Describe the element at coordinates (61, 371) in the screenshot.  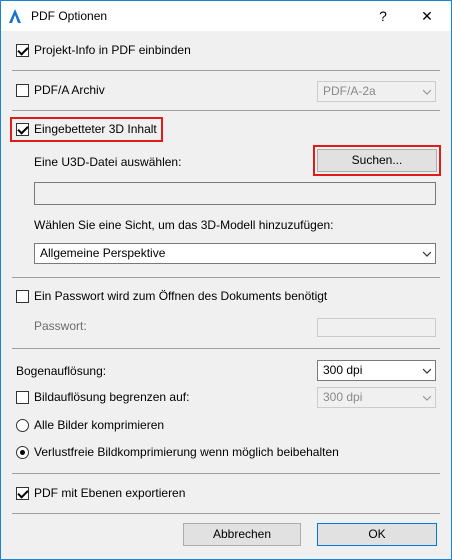
I see `arc-resolution-label: Bogenauflösung:` at that location.